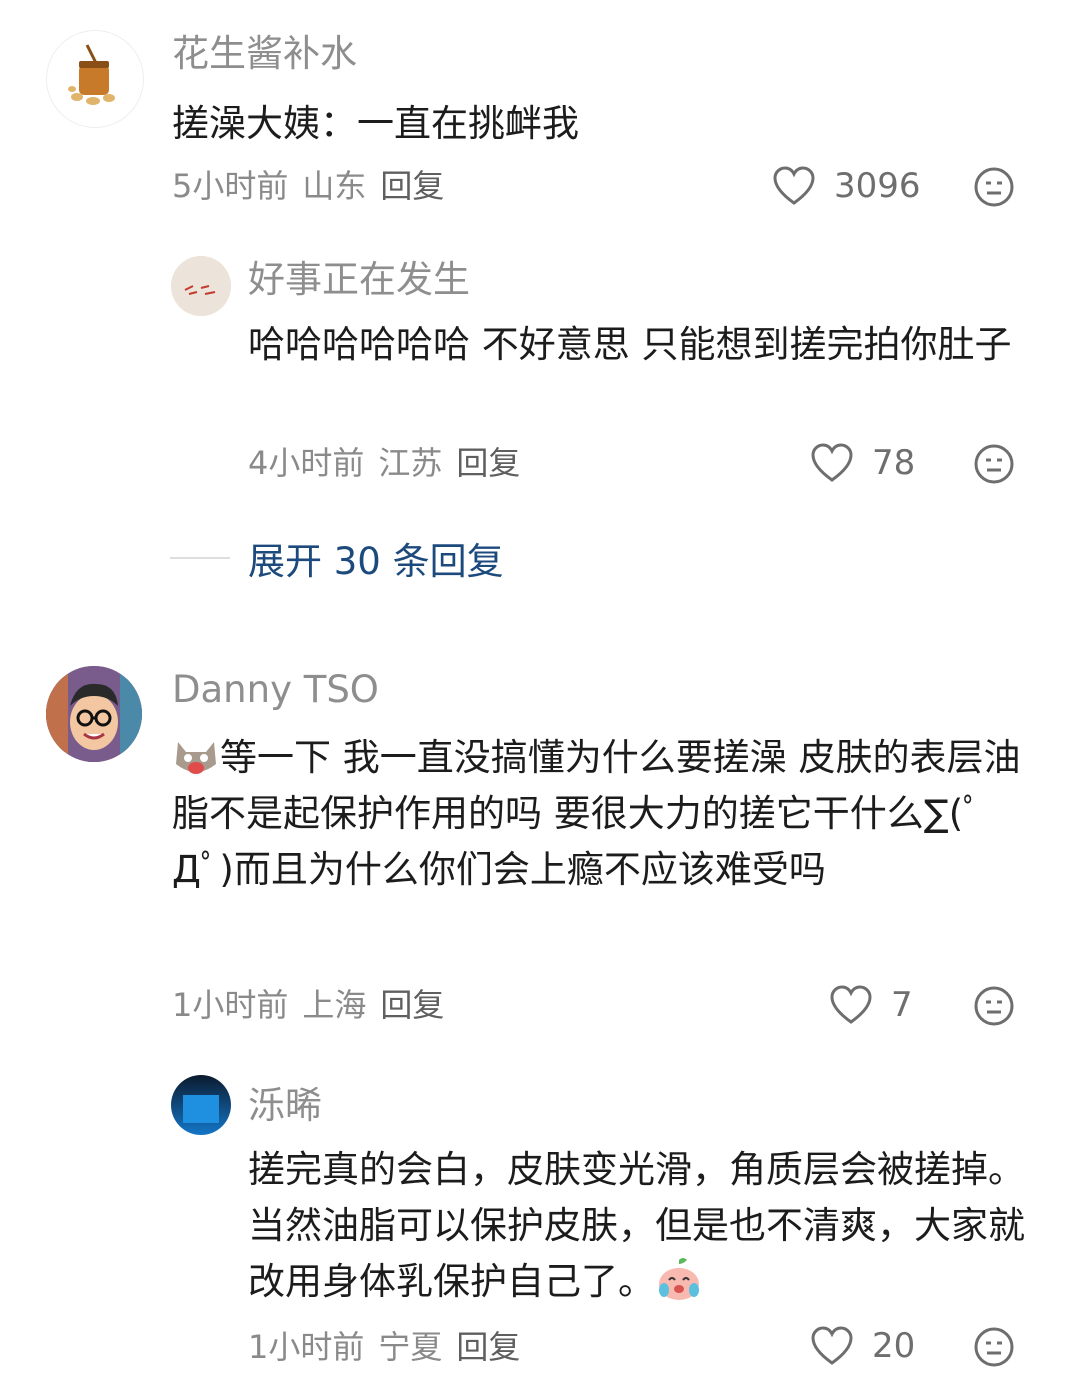 The image size is (1079, 1373). I want to click on like-button: 3096, so click(846, 186).